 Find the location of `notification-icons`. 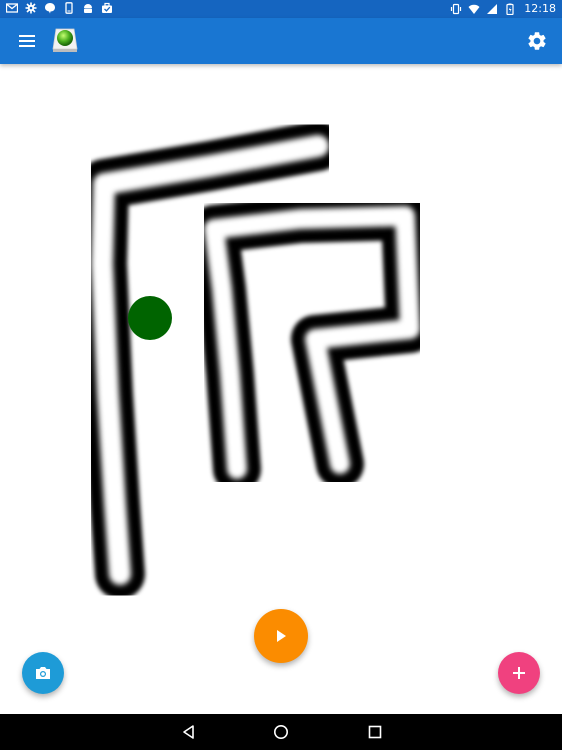

notification-icons is located at coordinates (59, 8).